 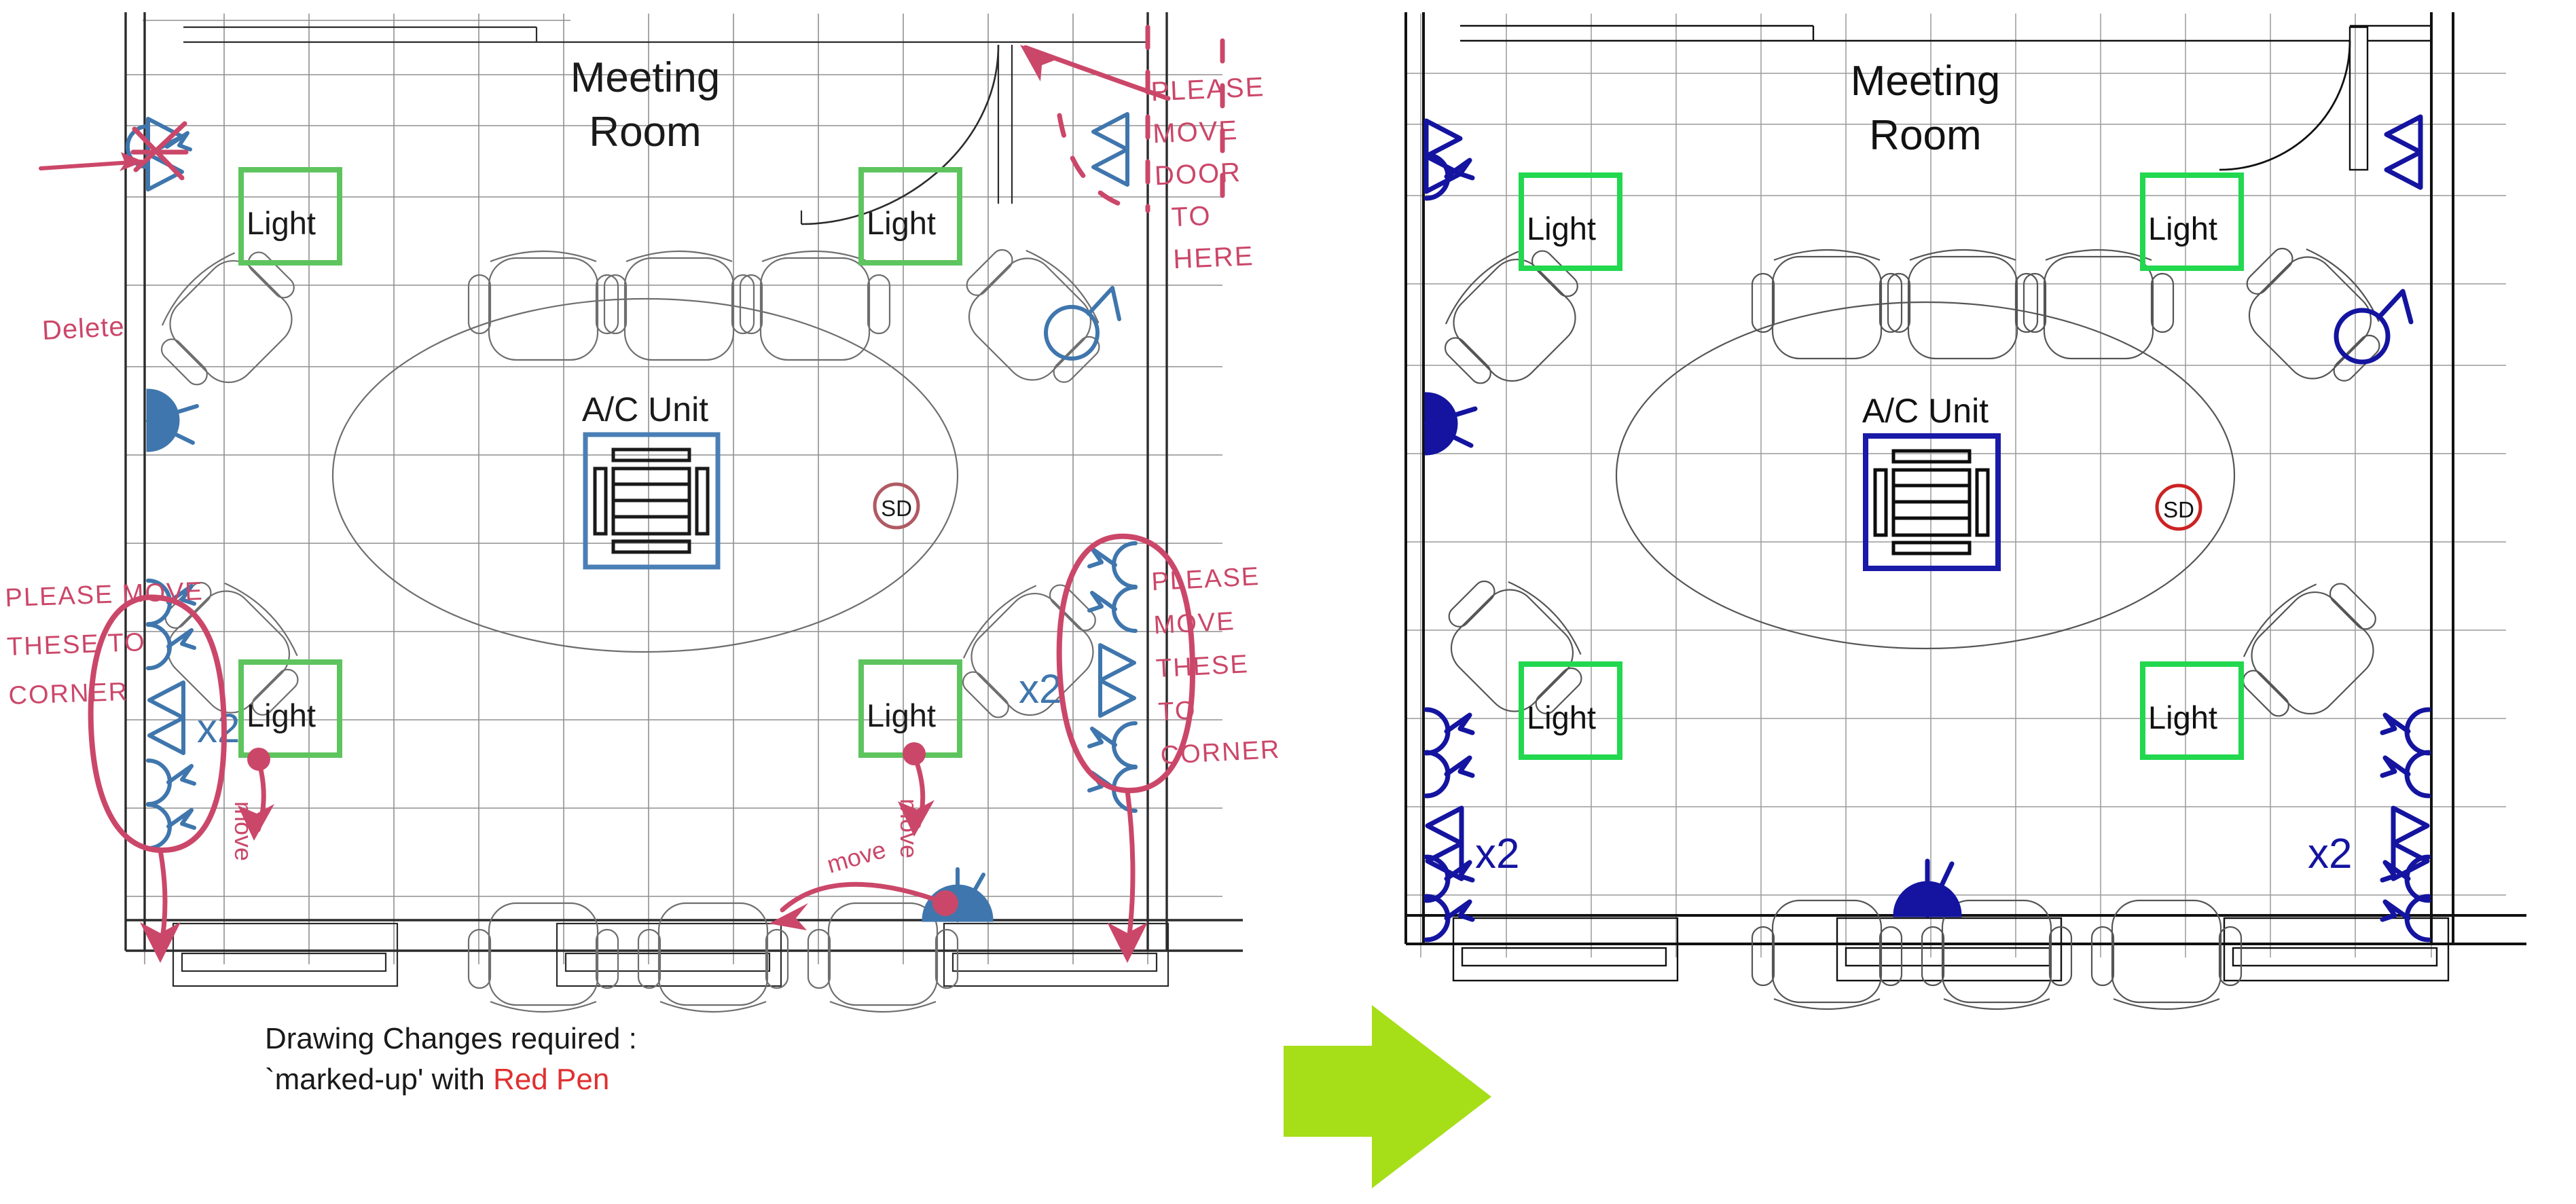 I want to click on relocated-door, so click(x=2325, y=98).